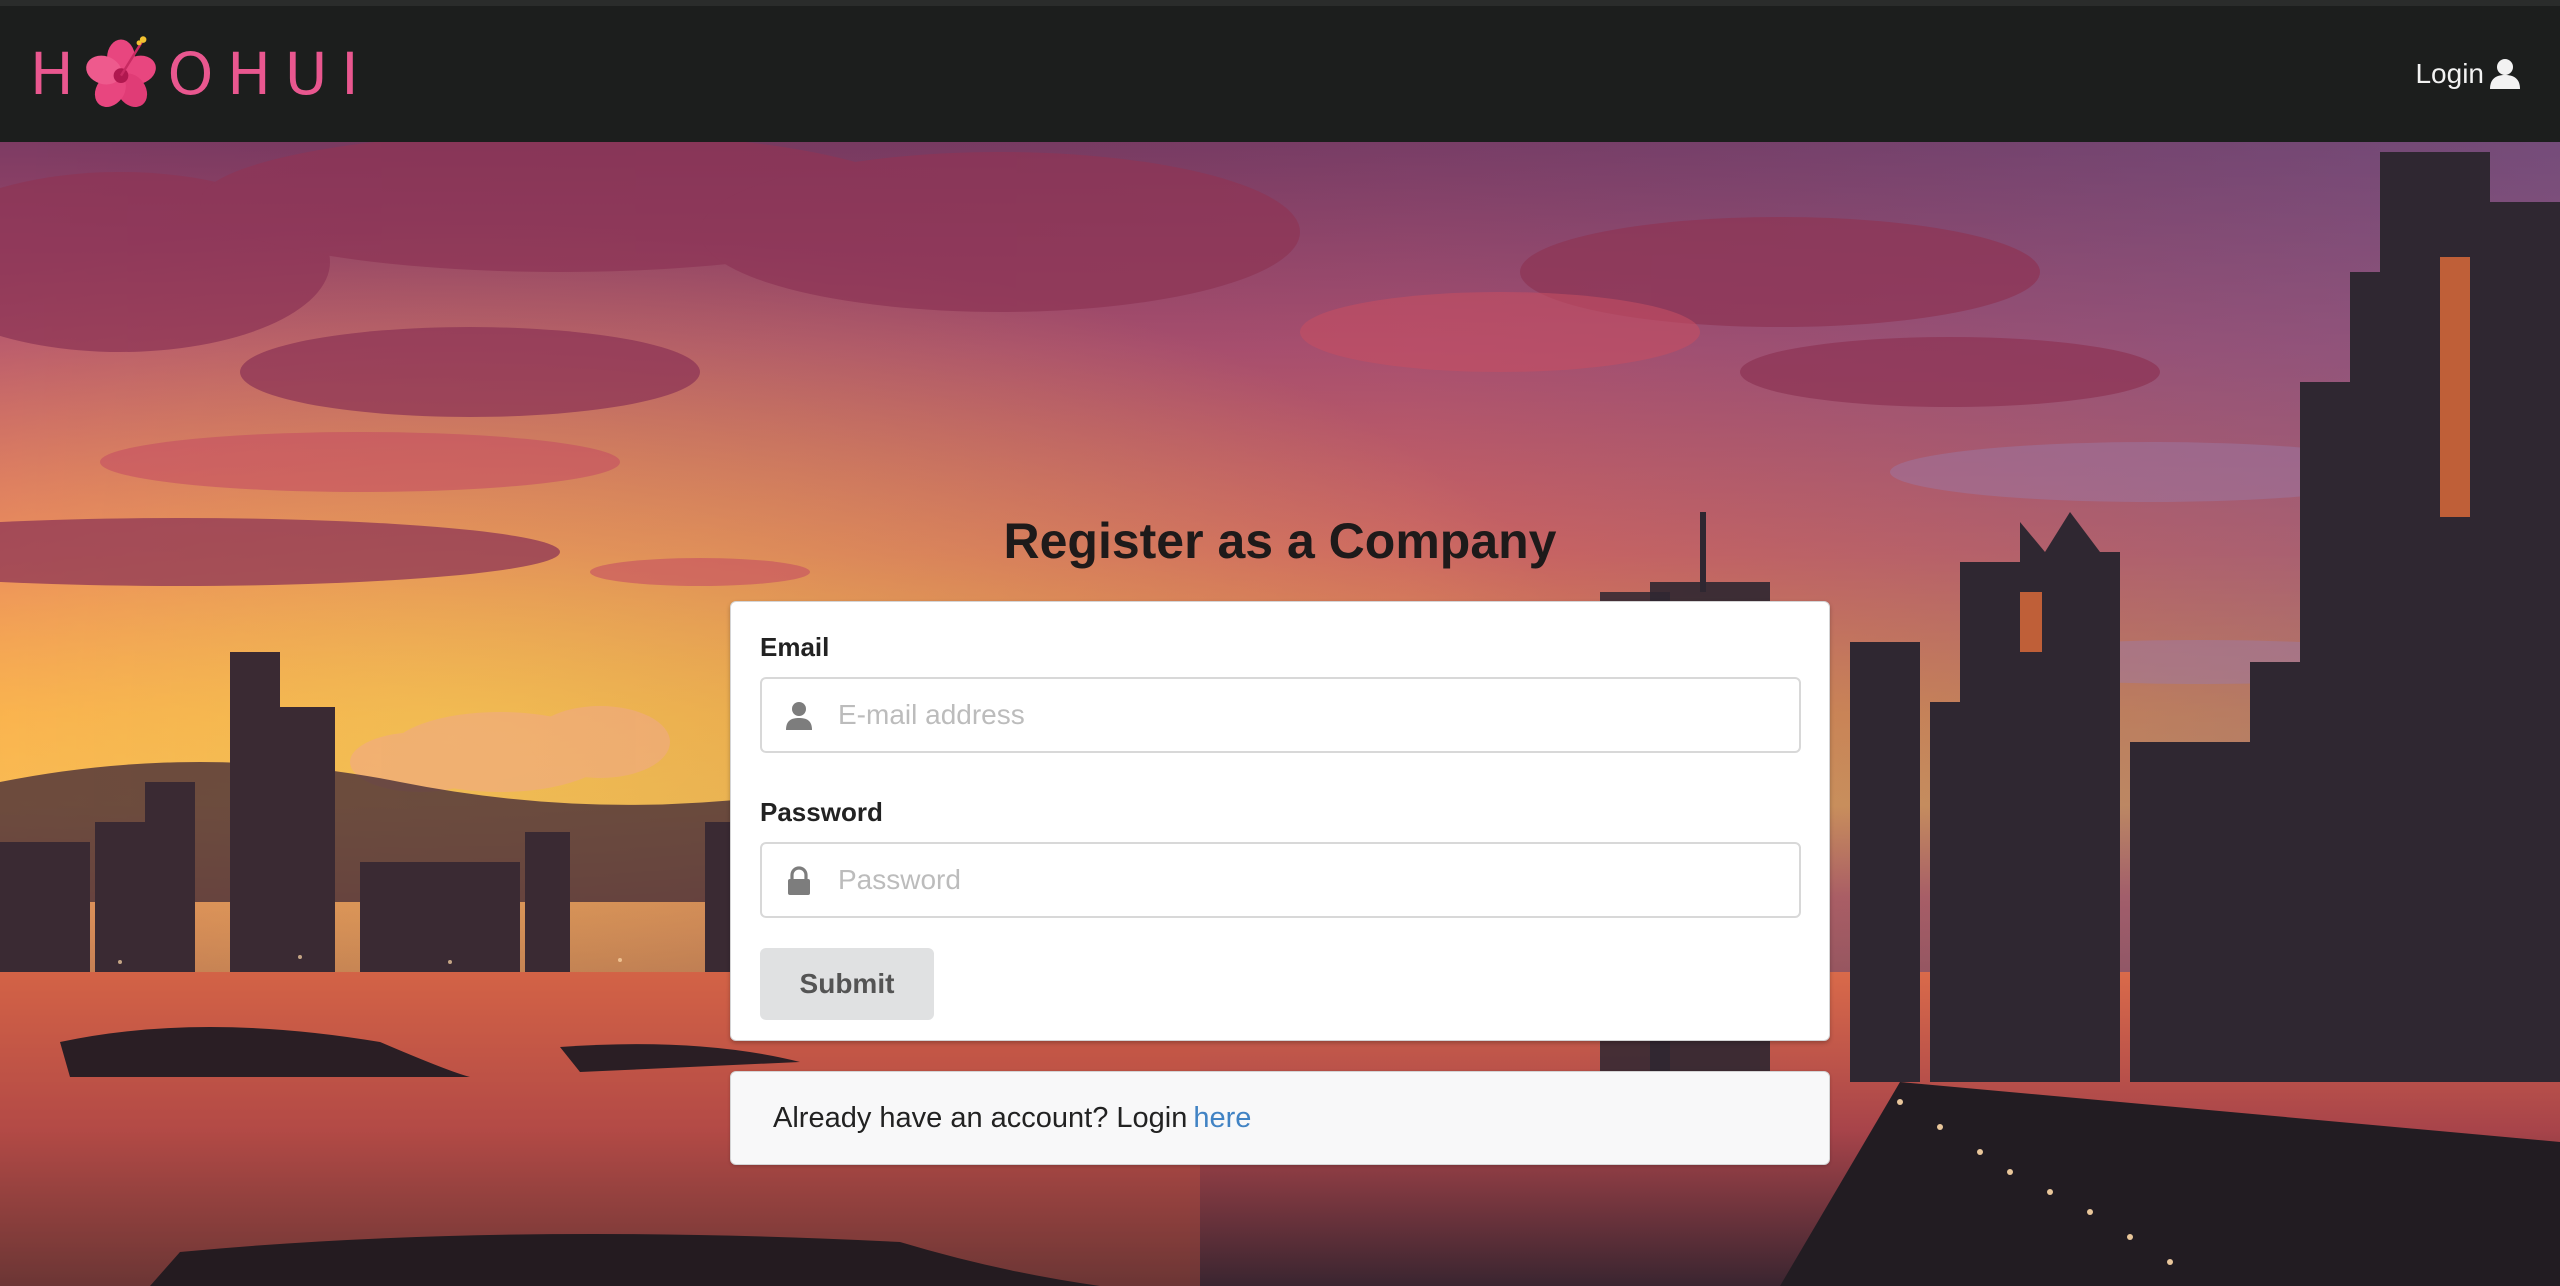 The image size is (2560, 1286). Describe the element at coordinates (1280, 1118) in the screenshot. I see `login-message: Already have an account? Login here` at that location.